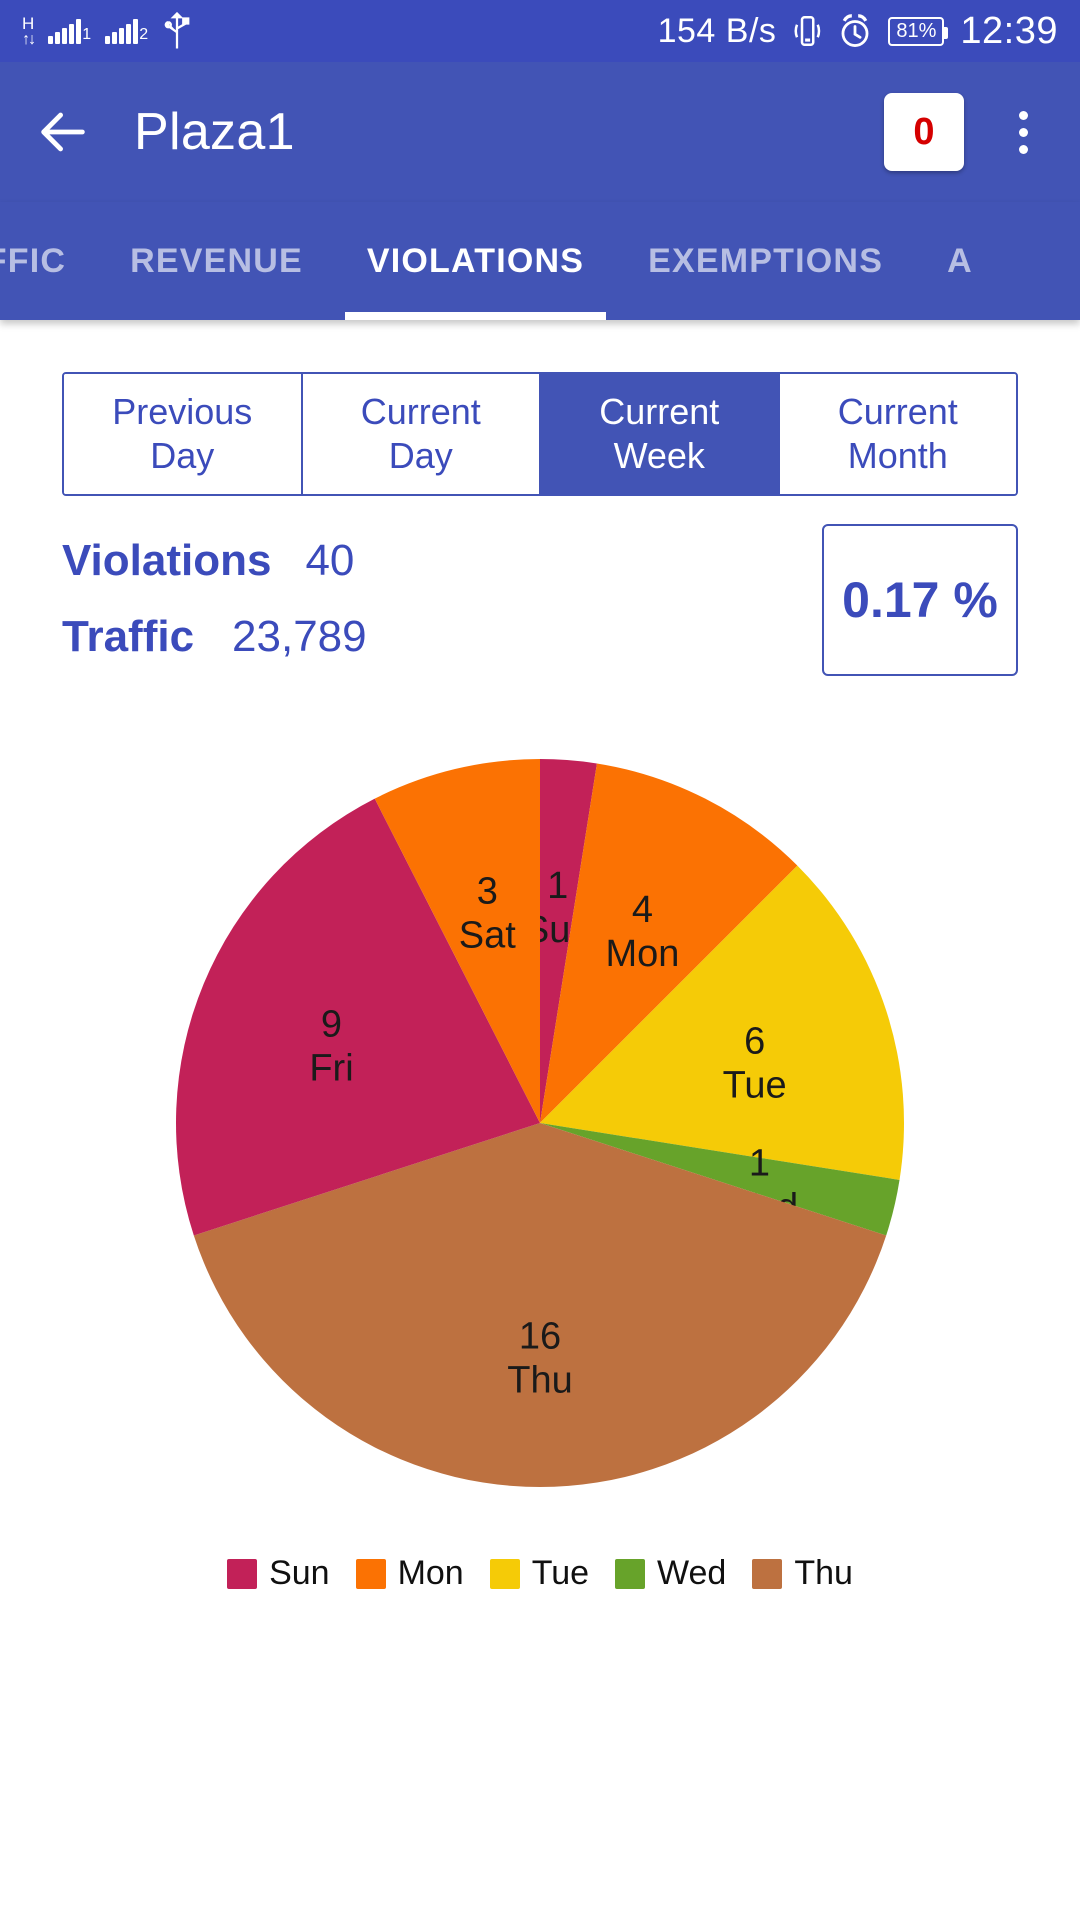 The image size is (1080, 1920). Describe the element at coordinates (642, 954) in the screenshot. I see `pie-label-day-mon: Mon` at that location.